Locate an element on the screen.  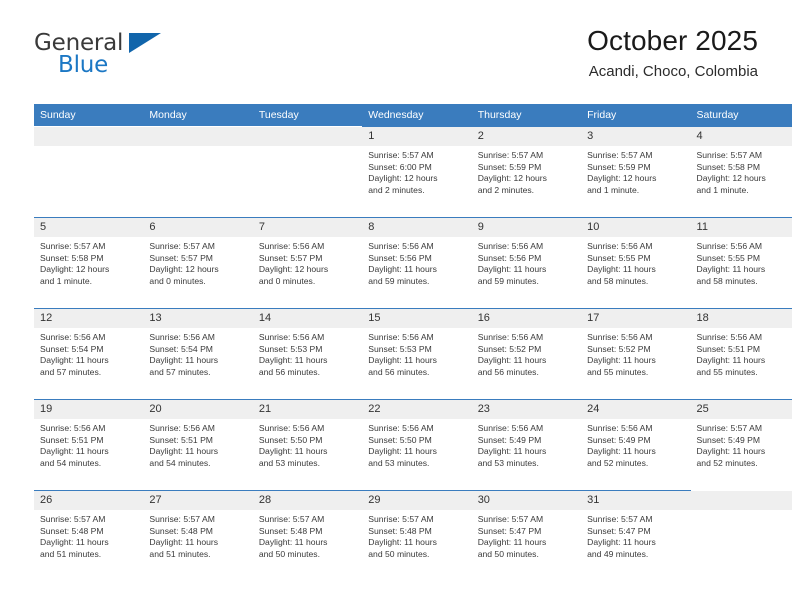
sunset-text: Sunset: 5:48 PM is located at coordinates (181, 530).